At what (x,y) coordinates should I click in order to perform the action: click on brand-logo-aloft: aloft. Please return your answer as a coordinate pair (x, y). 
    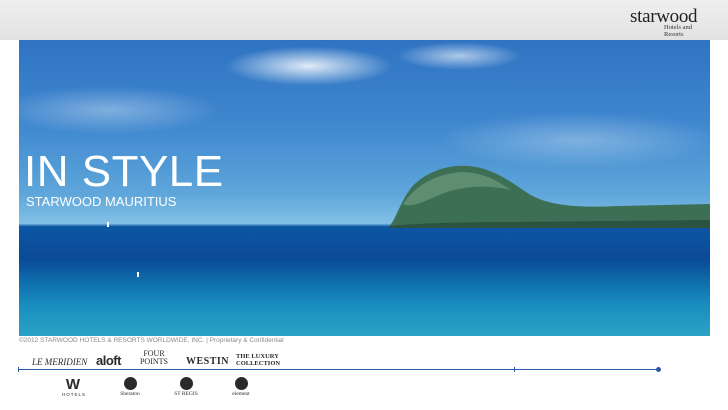
    Looking at the image, I should click on (108, 360).